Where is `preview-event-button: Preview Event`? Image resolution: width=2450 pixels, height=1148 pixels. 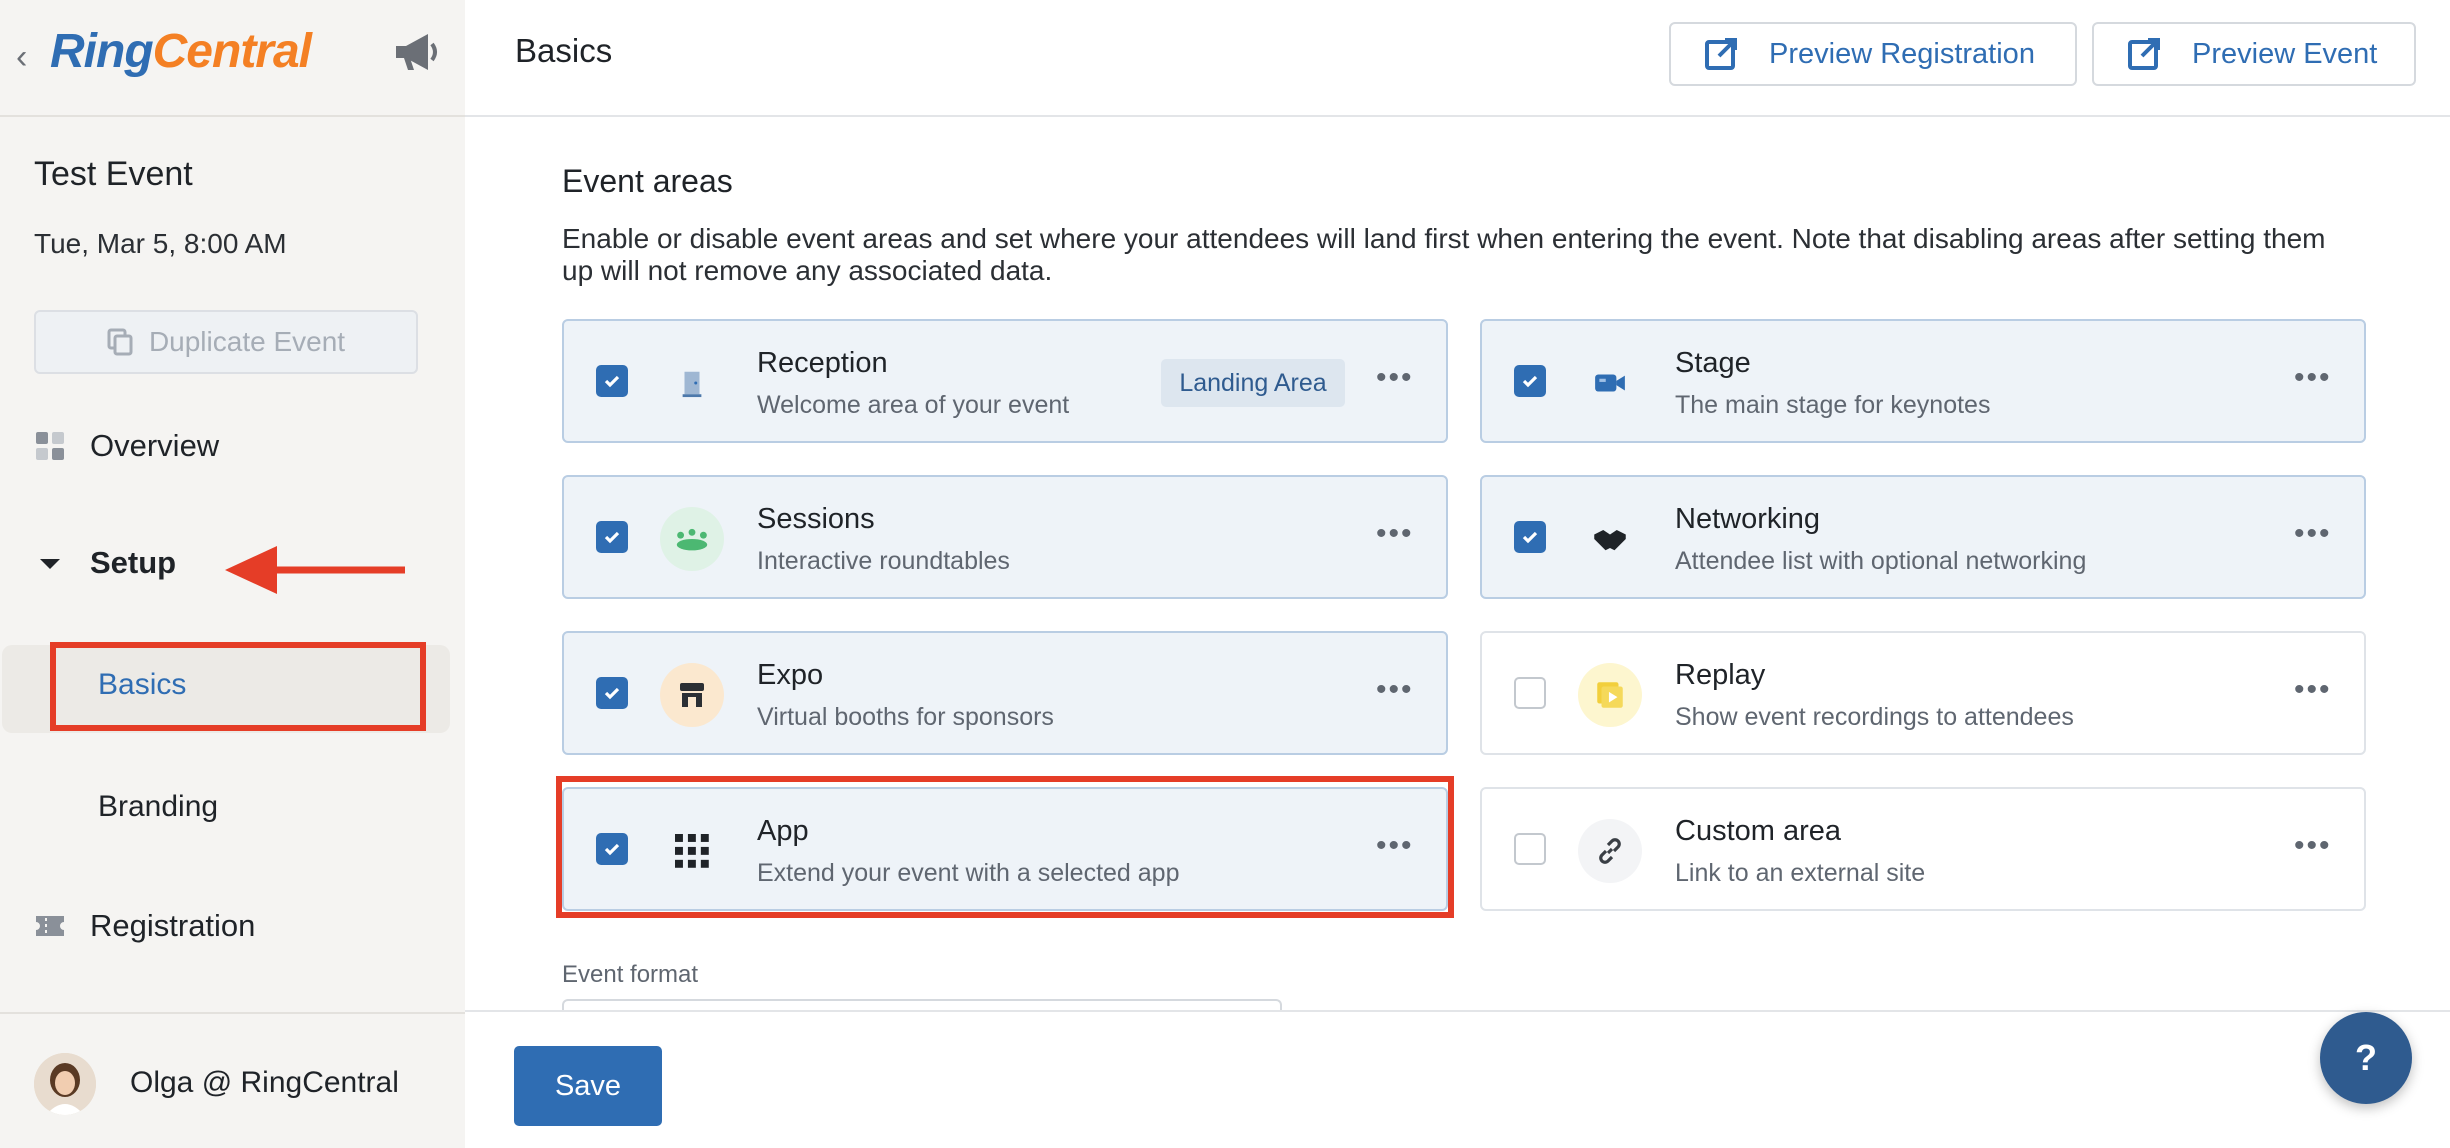 preview-event-button: Preview Event is located at coordinates (2254, 54).